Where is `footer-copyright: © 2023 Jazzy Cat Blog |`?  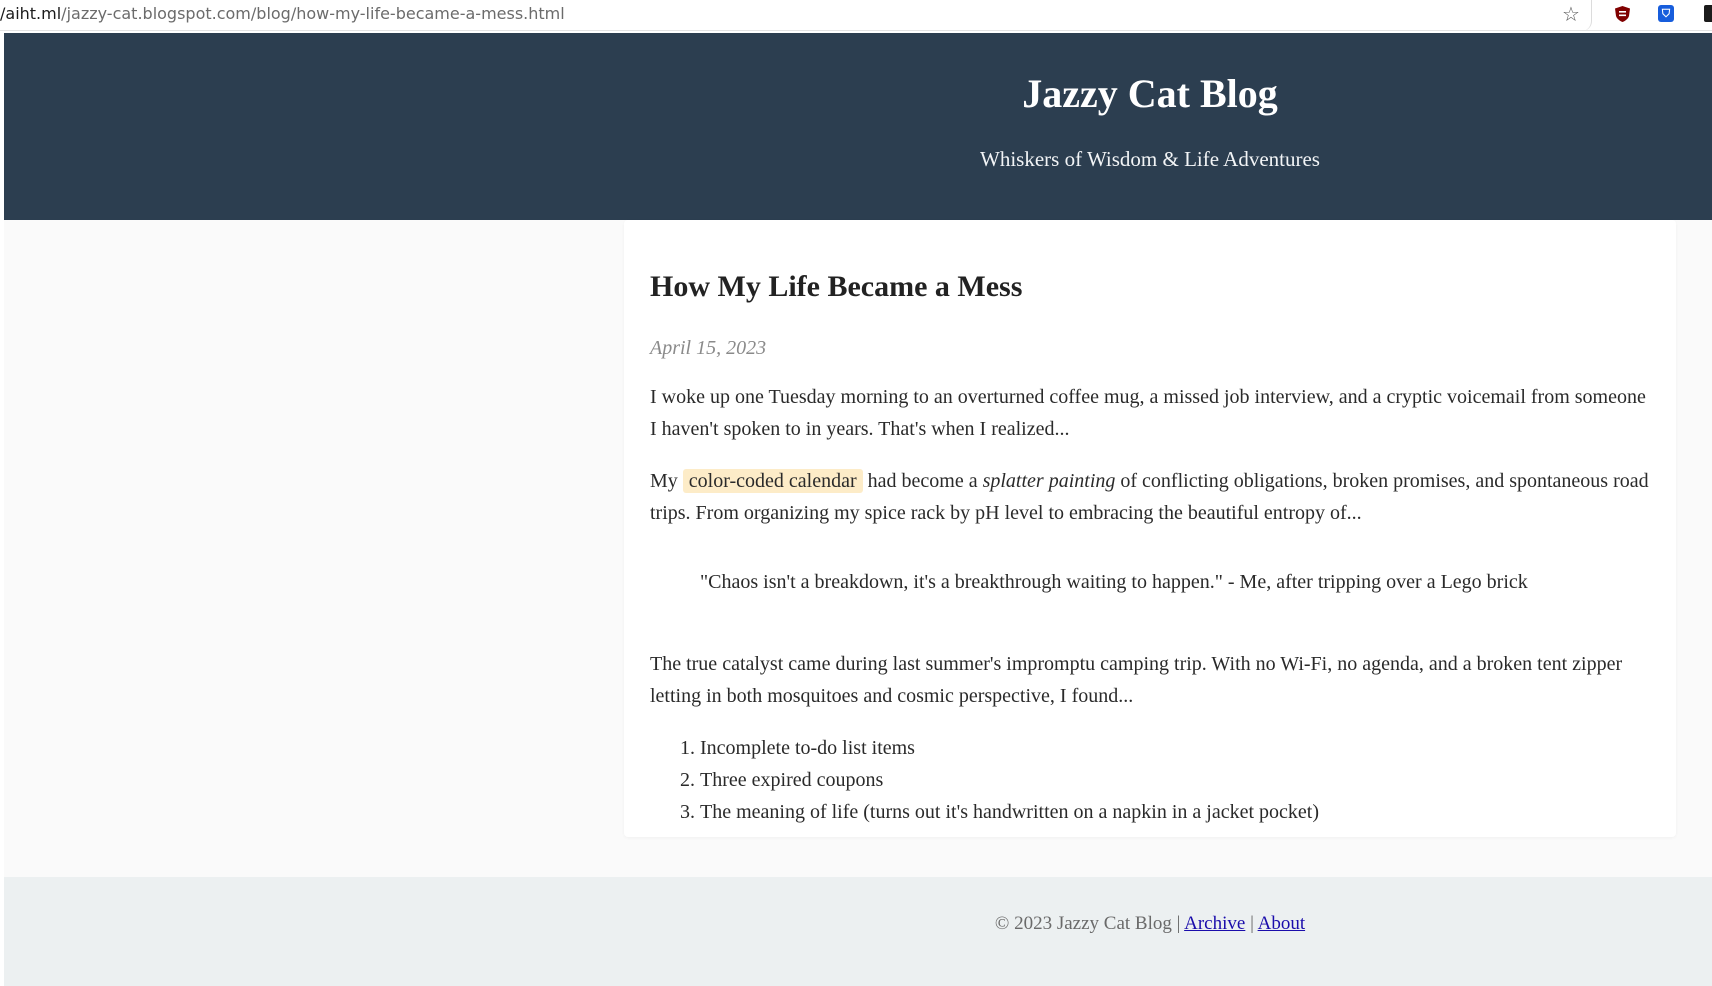 footer-copyright: © 2023 Jazzy Cat Blog | is located at coordinates (1087, 923).